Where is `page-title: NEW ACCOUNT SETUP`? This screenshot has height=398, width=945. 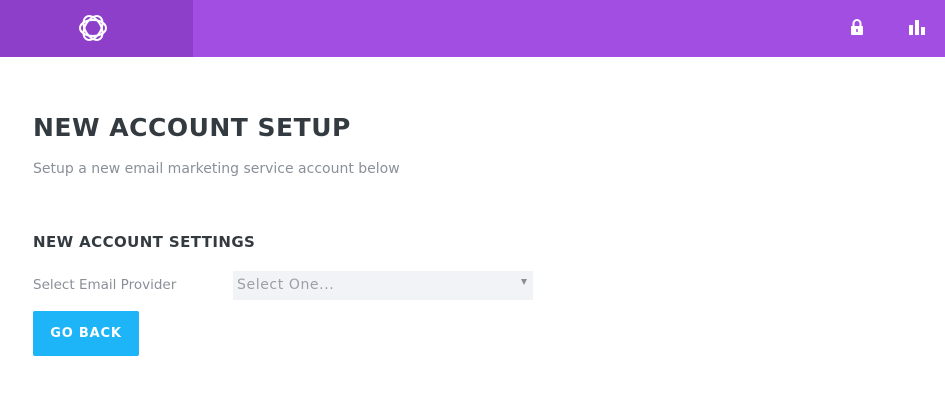
page-title: NEW ACCOUNT SETUP is located at coordinates (192, 127).